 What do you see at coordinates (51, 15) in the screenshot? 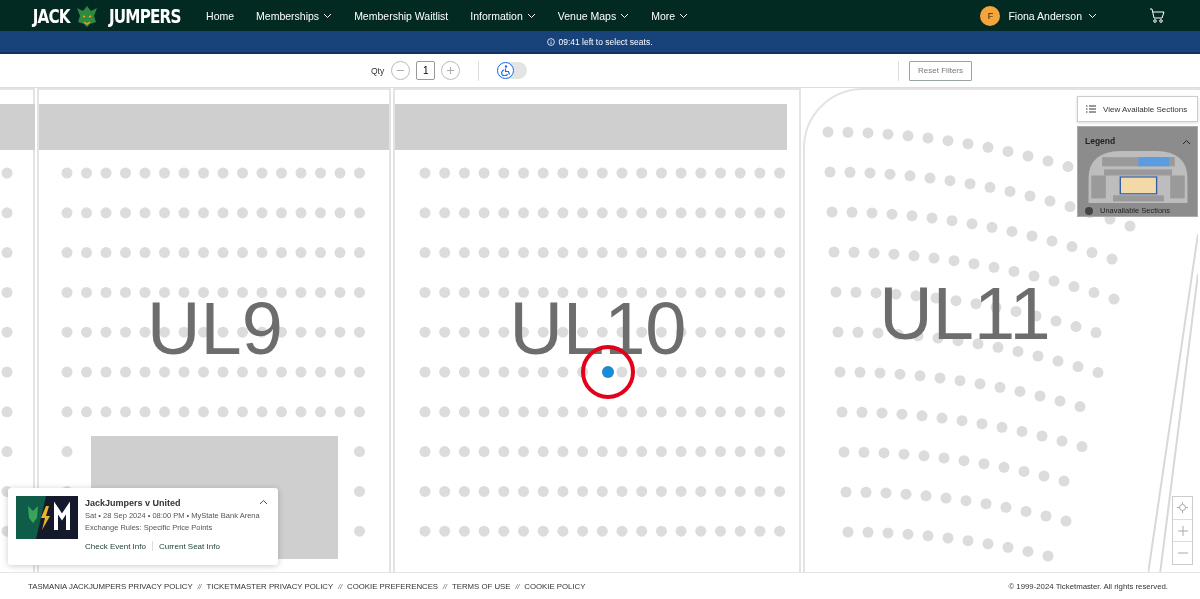
I see `logo-text: JACK` at bounding box center [51, 15].